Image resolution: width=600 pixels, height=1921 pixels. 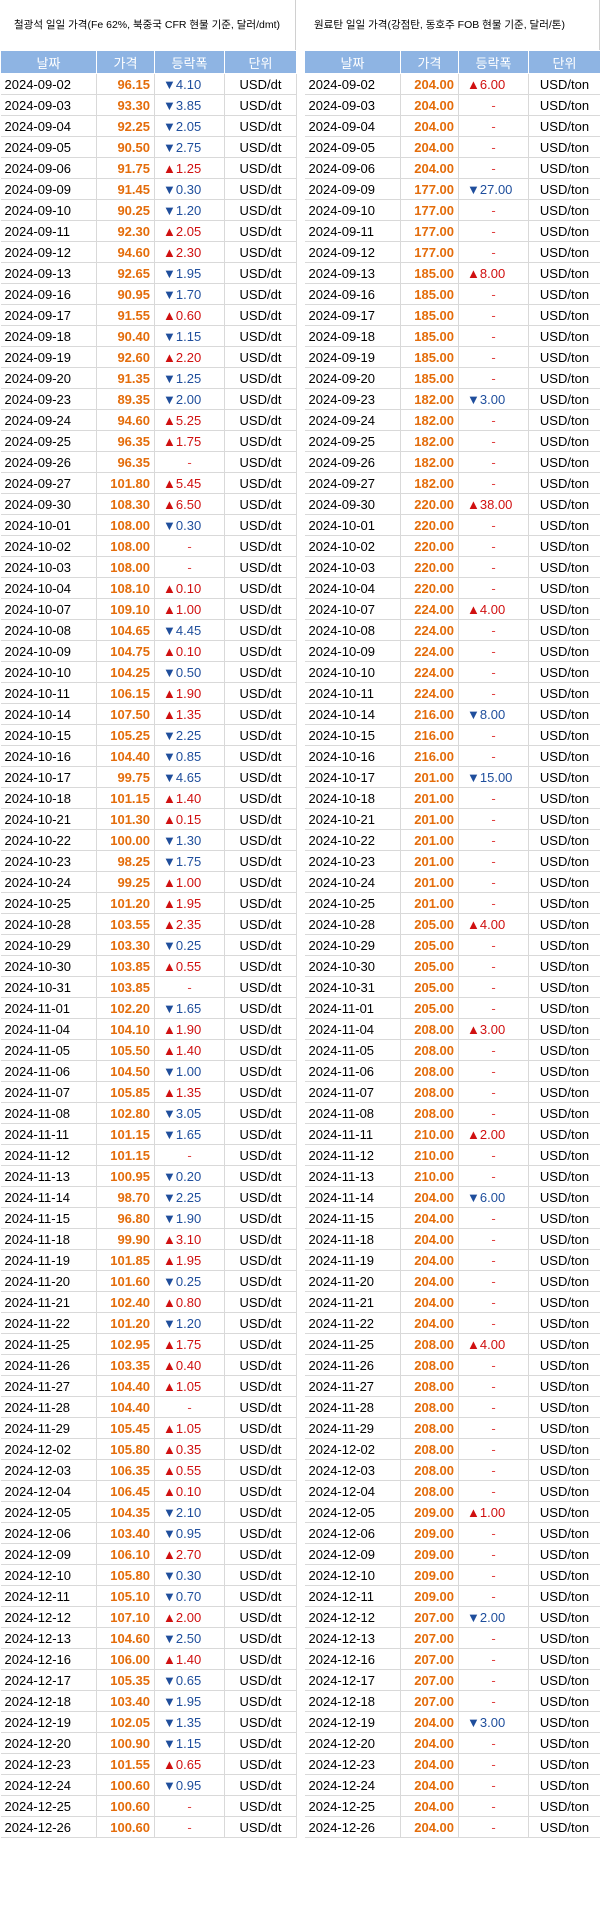 What do you see at coordinates (352, 1365) in the screenshot?
I see `row-date: 2024-11-26` at bounding box center [352, 1365].